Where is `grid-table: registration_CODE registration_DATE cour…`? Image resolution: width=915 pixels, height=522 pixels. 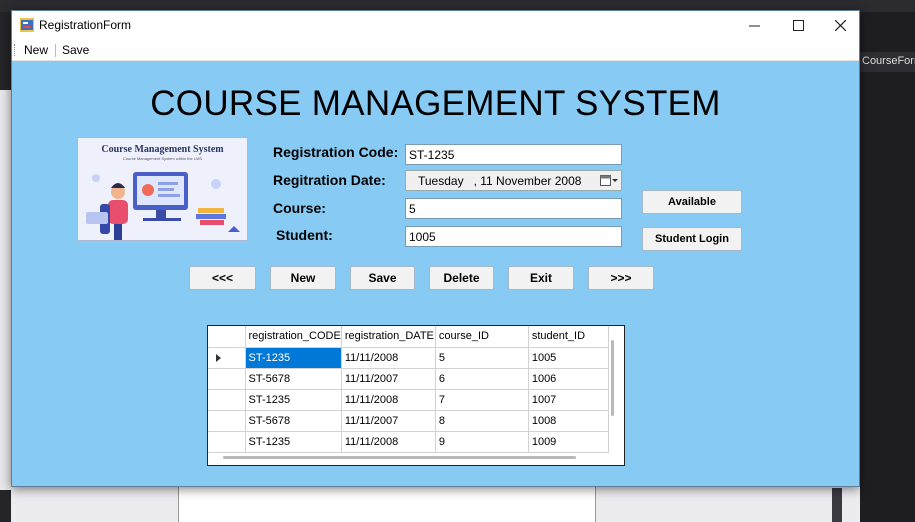 grid-table: registration_CODE registration_DATE cour… is located at coordinates (408, 389).